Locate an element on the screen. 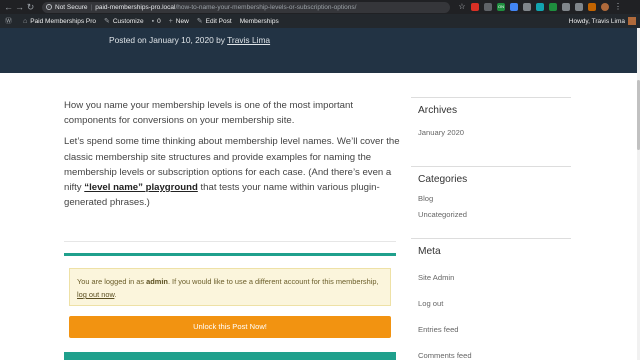 The height and width of the screenshot is (360, 640). unlock-post-button: Unlock this Post Now! is located at coordinates (230, 327).